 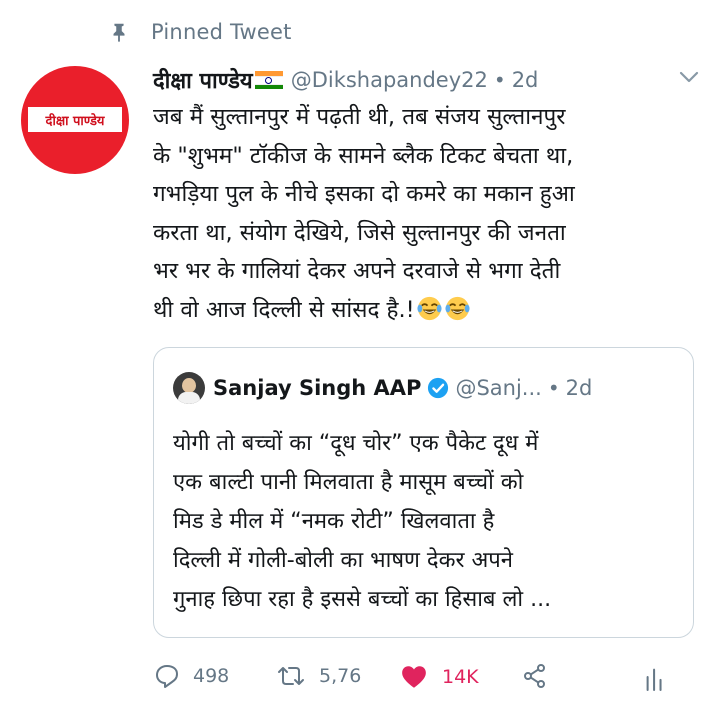 What do you see at coordinates (119, 33) in the screenshot?
I see `pin-icon` at bounding box center [119, 33].